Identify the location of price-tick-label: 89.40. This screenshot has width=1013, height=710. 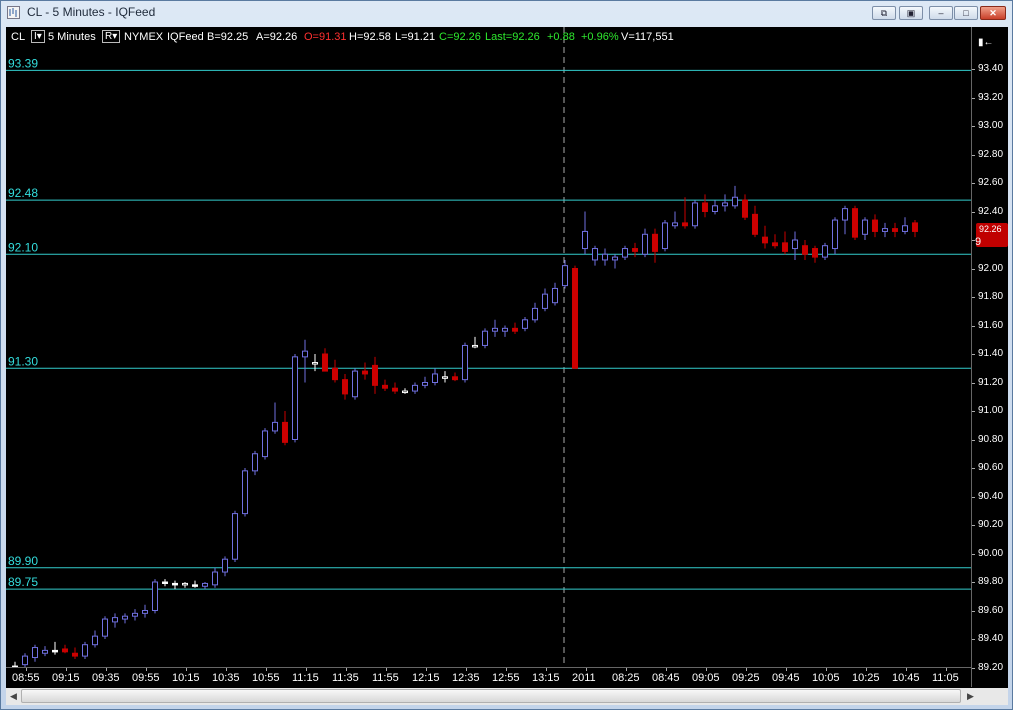
(991, 638).